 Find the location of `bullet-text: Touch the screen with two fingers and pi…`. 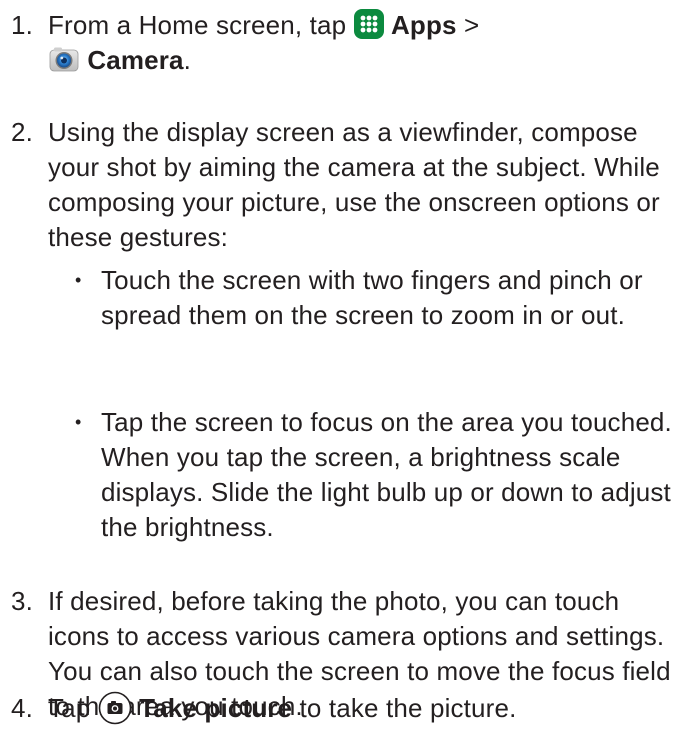

bullet-text: Touch the screen with two fingers and pi… is located at coordinates (372, 297).